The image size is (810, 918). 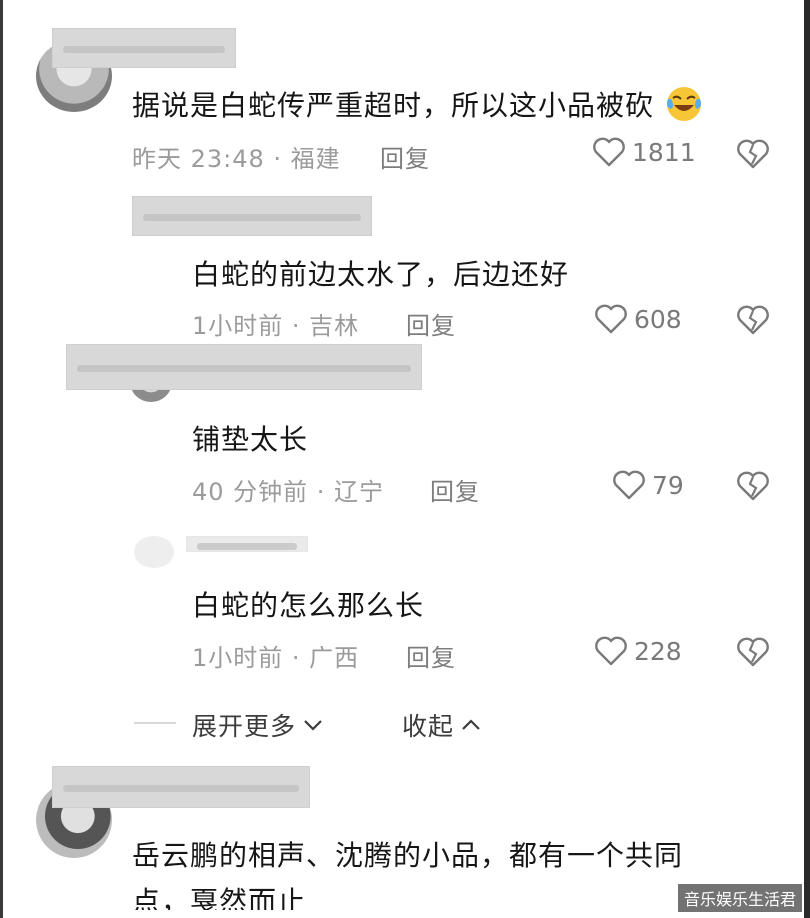 What do you see at coordinates (648, 485) in the screenshot?
I see `like-button: 79` at bounding box center [648, 485].